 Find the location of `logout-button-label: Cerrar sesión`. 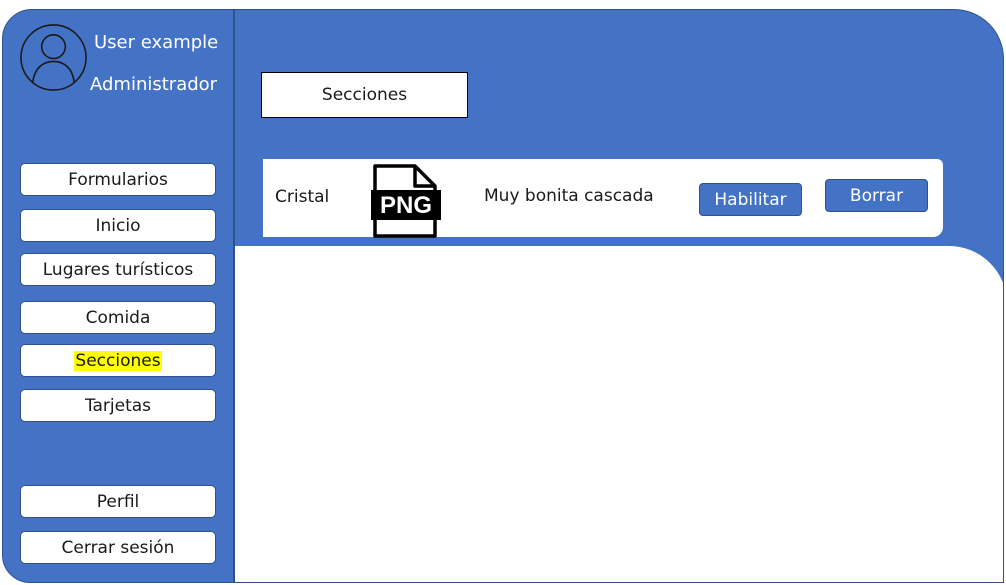

logout-button-label: Cerrar sesión is located at coordinates (118, 547).